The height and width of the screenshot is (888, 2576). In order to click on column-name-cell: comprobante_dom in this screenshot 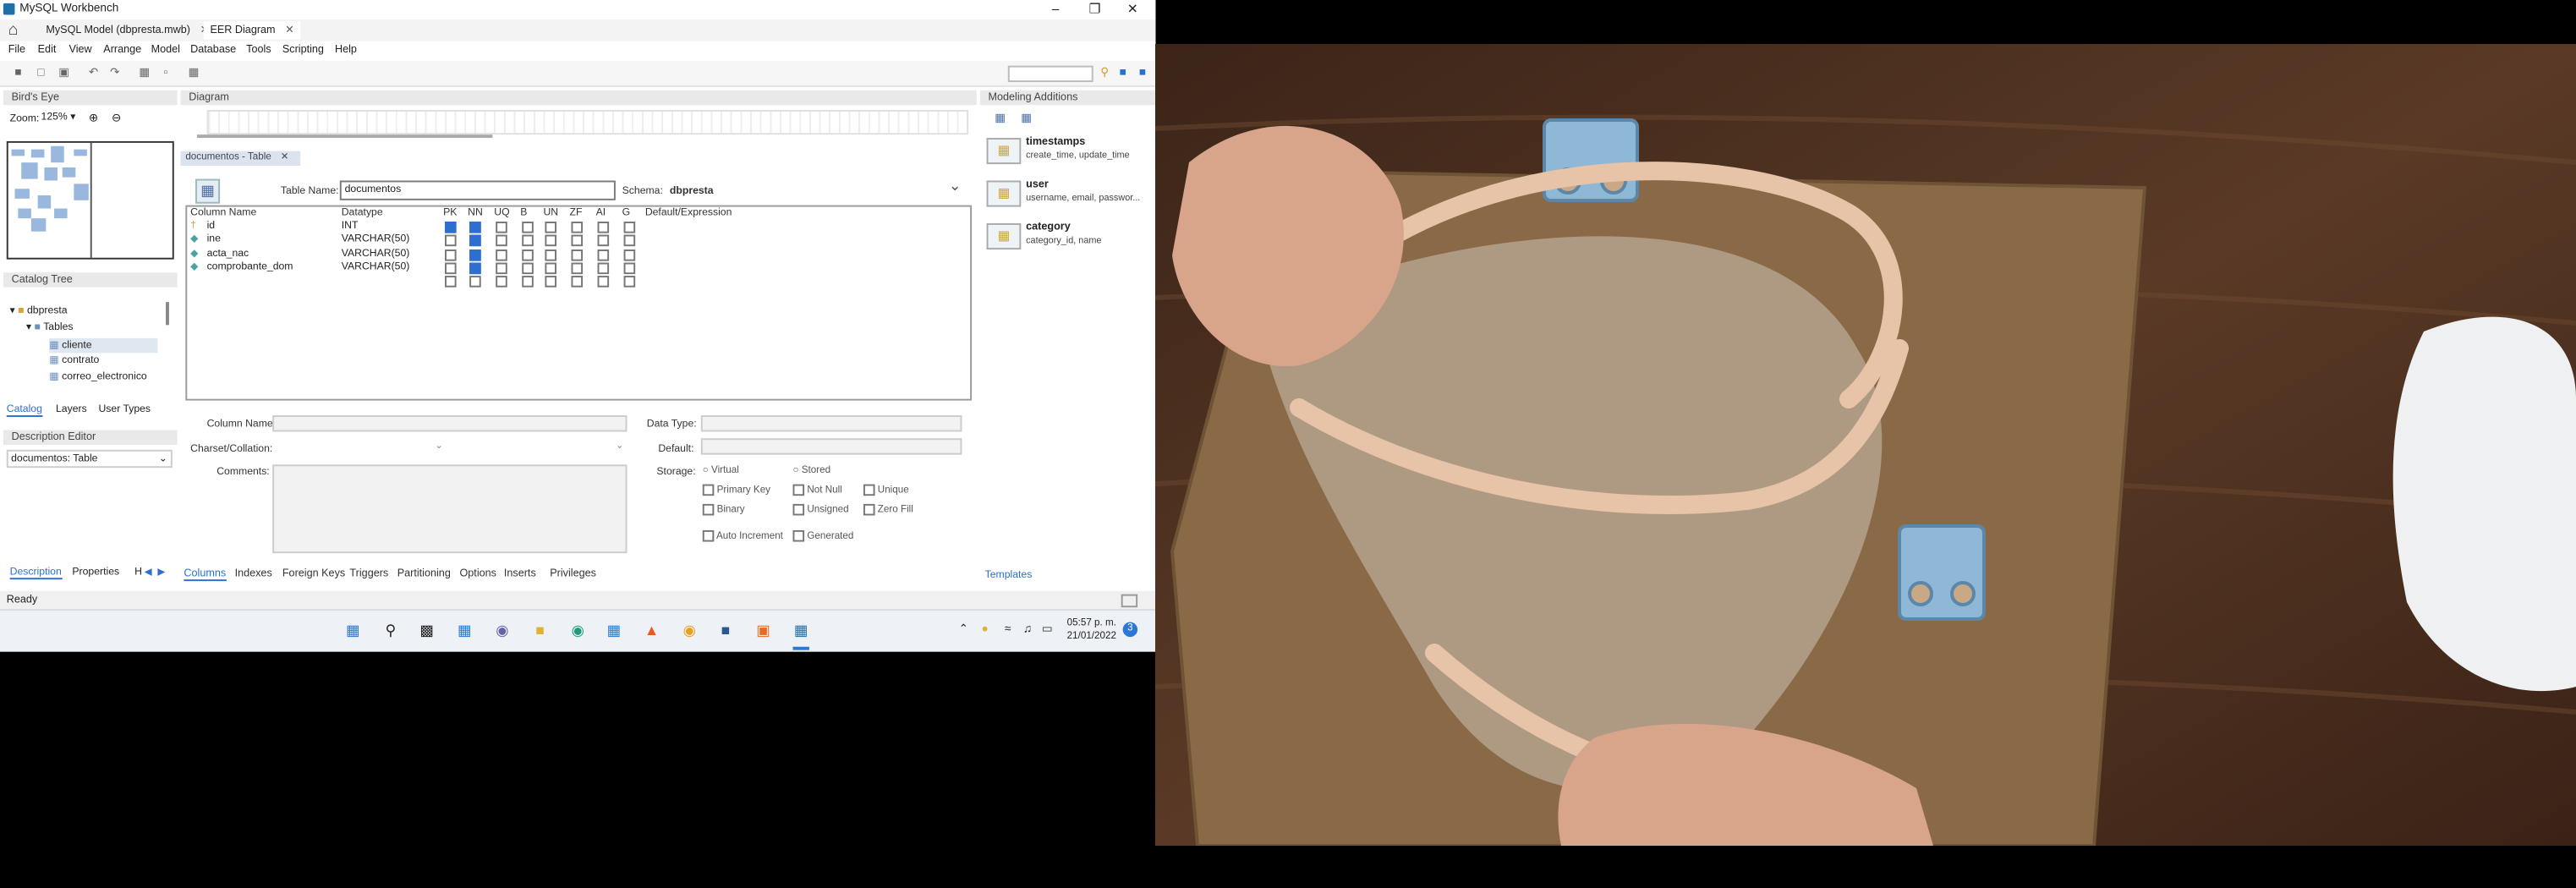, I will do `click(250, 267)`.